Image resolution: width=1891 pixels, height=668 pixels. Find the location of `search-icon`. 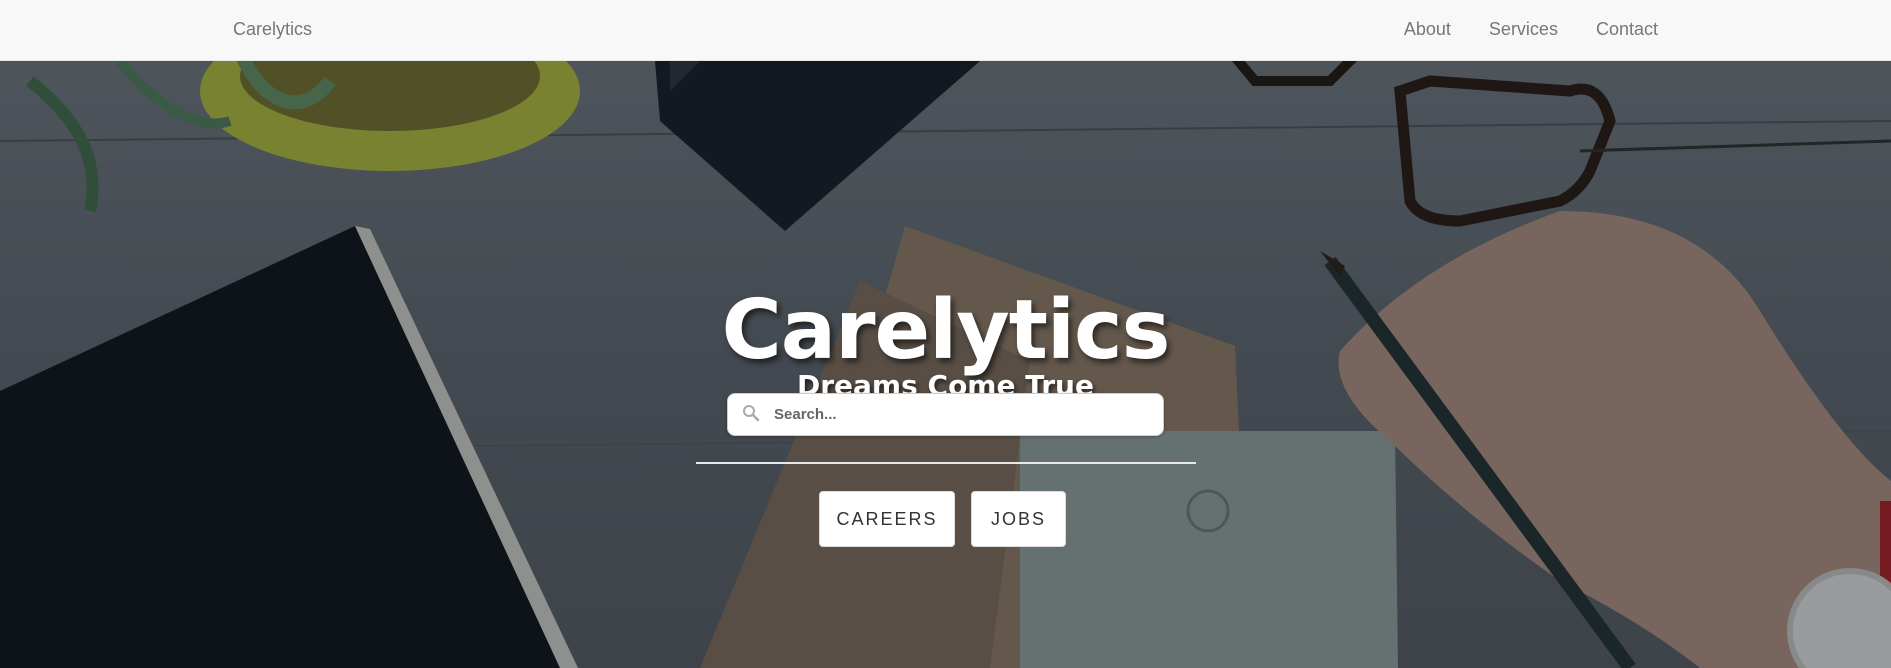

search-icon is located at coordinates (751, 413).